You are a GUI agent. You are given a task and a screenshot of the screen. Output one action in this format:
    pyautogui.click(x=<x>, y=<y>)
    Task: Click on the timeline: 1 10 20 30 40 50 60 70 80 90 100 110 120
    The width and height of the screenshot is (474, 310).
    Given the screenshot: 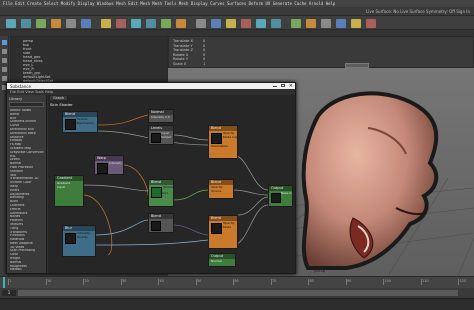 What is the action you would take?
    pyautogui.click(x=237, y=282)
    